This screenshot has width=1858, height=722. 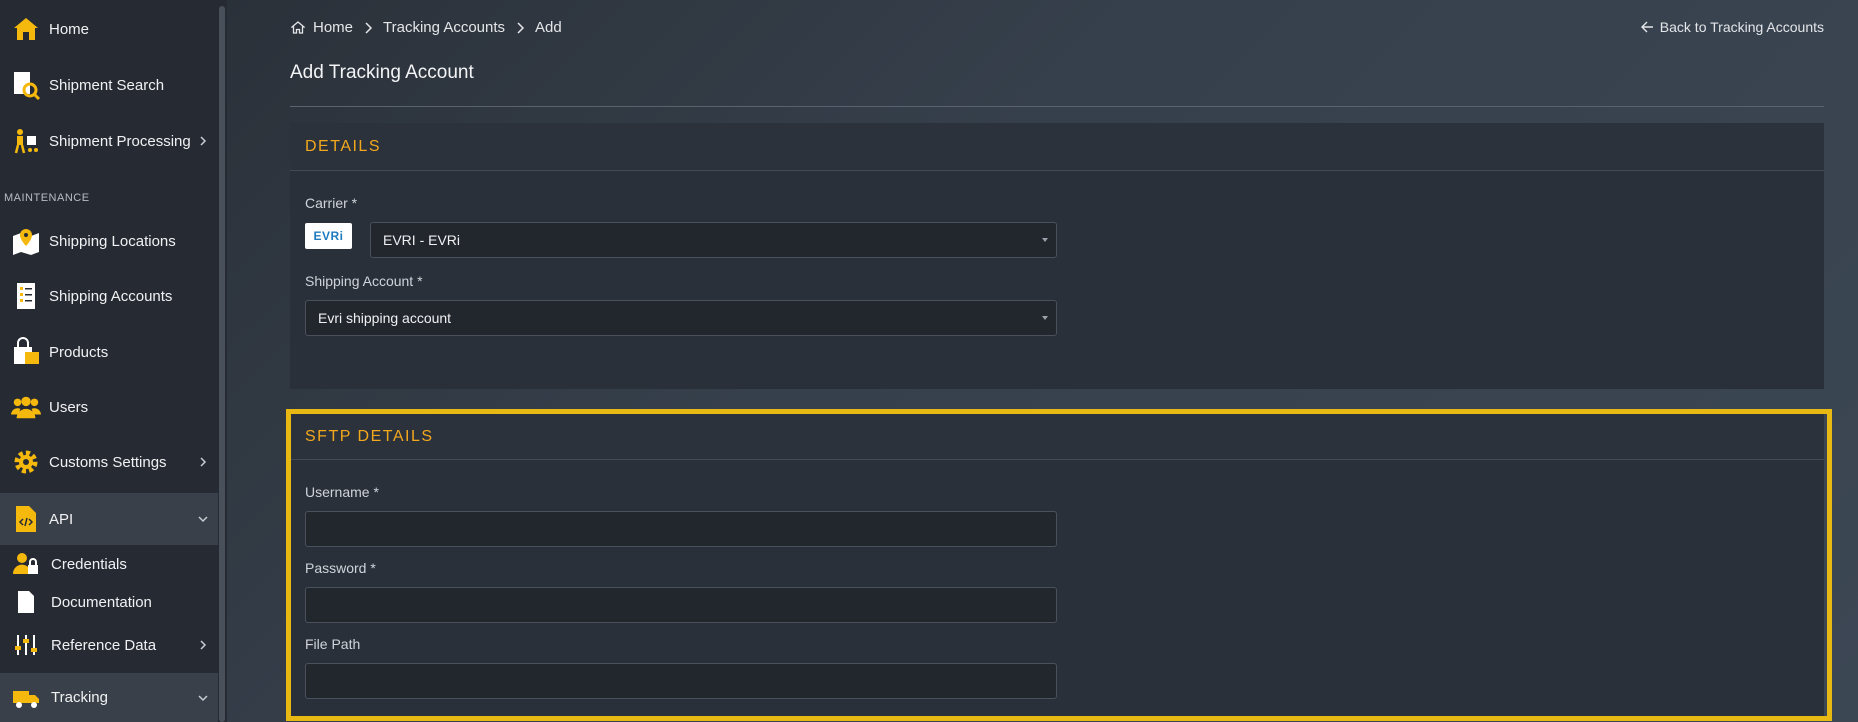 What do you see at coordinates (681, 529) in the screenshot?
I see `username-input` at bounding box center [681, 529].